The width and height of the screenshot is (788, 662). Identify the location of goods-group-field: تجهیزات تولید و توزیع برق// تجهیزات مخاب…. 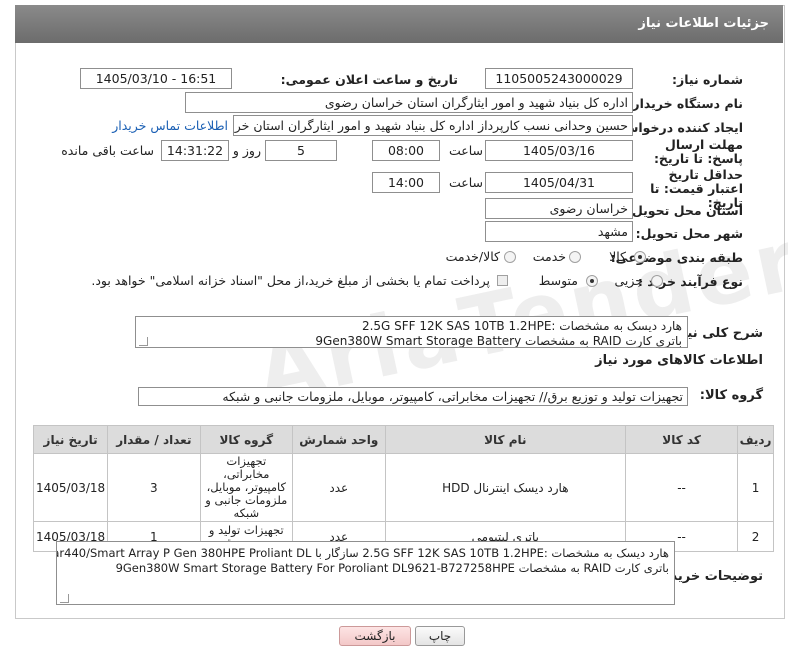
(413, 396).